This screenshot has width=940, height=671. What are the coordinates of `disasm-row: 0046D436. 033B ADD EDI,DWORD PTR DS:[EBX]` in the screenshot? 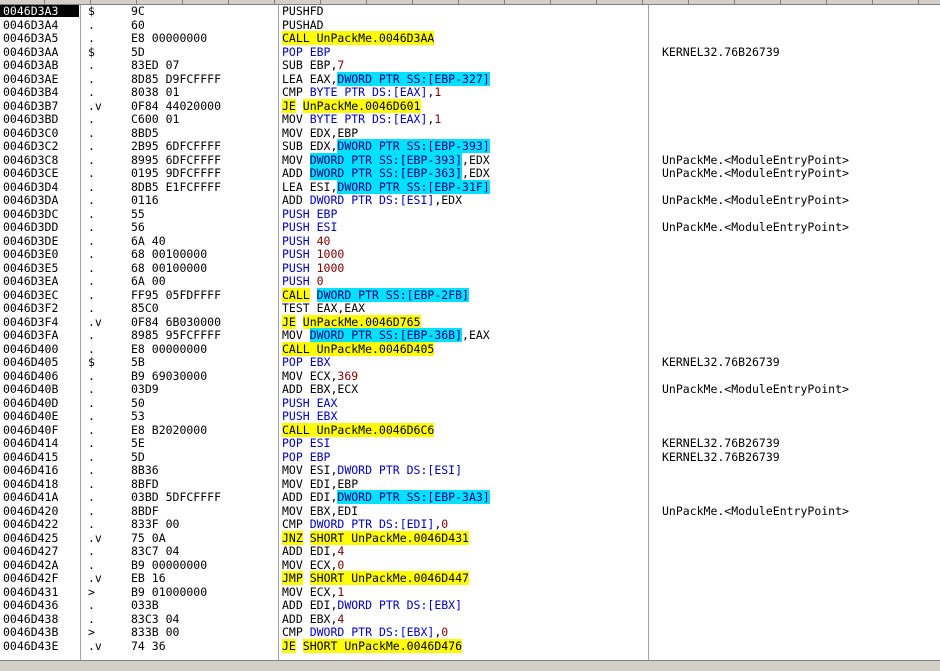 It's located at (470, 605).